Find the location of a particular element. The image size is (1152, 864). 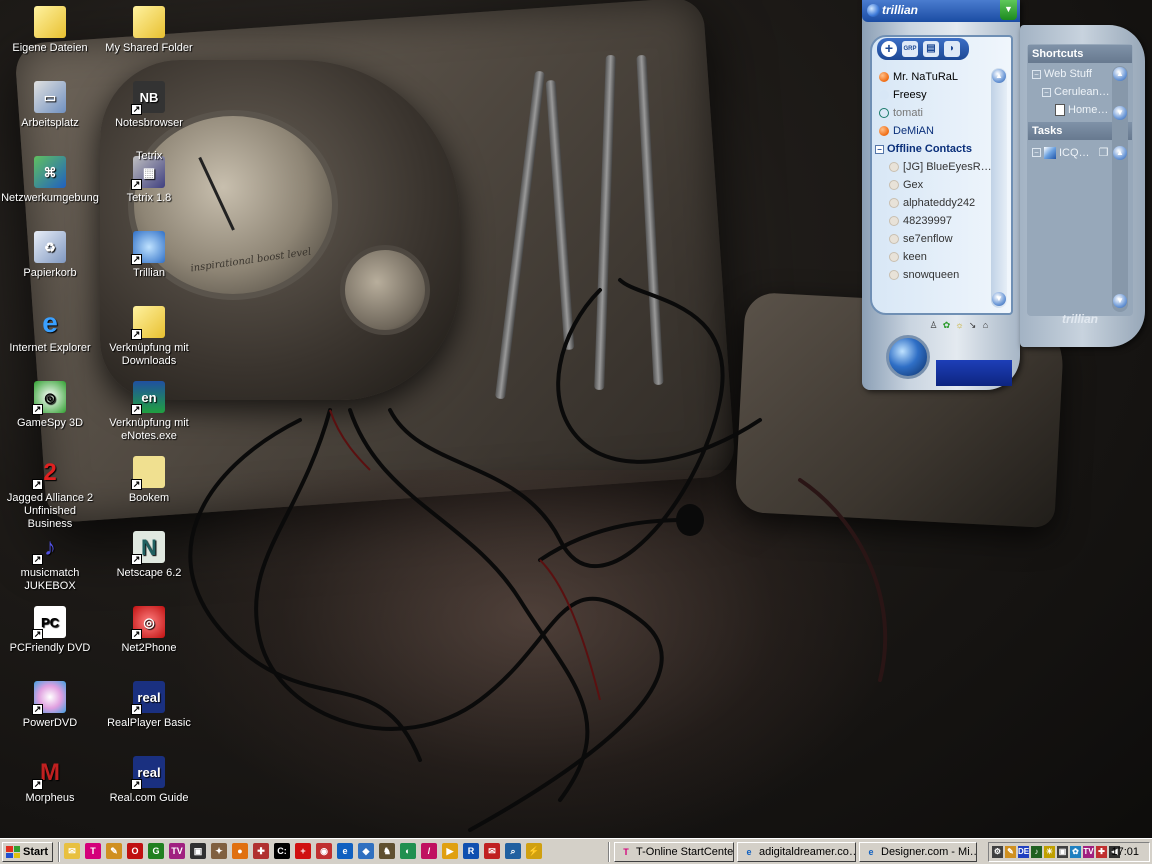

desktop-icon: ♪ ↗ musicmatch JUKEBOX is located at coordinates (50, 562).